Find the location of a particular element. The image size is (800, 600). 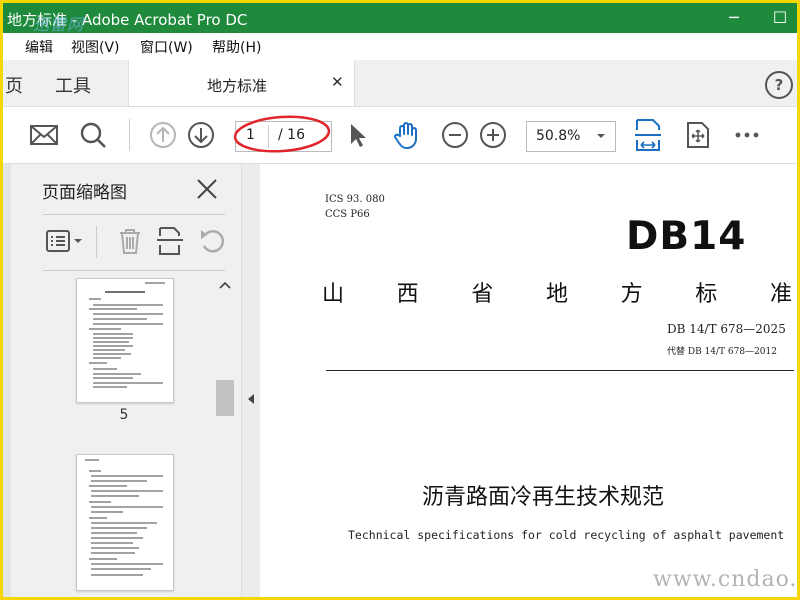

menu-edit: 编辑 is located at coordinates (39, 47).